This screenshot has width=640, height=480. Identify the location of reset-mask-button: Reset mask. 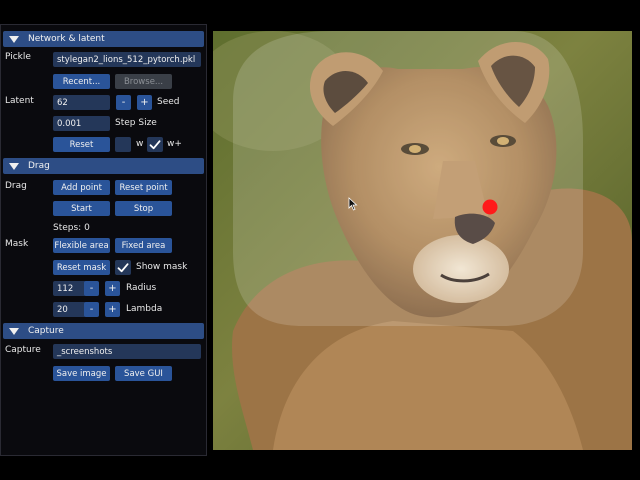
(81, 267).